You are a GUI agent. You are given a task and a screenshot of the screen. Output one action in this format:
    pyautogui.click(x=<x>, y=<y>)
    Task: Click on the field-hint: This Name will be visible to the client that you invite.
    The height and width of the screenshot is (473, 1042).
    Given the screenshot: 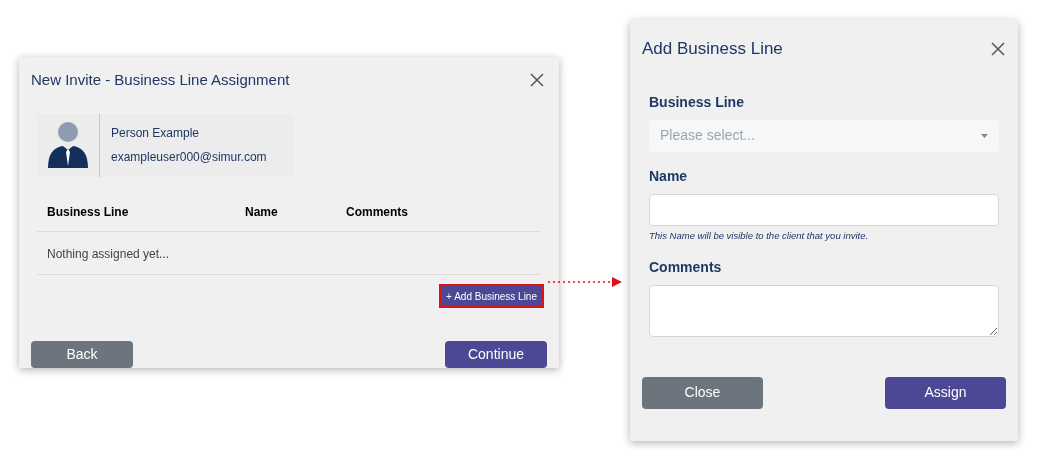 What is the action you would take?
    pyautogui.click(x=759, y=235)
    